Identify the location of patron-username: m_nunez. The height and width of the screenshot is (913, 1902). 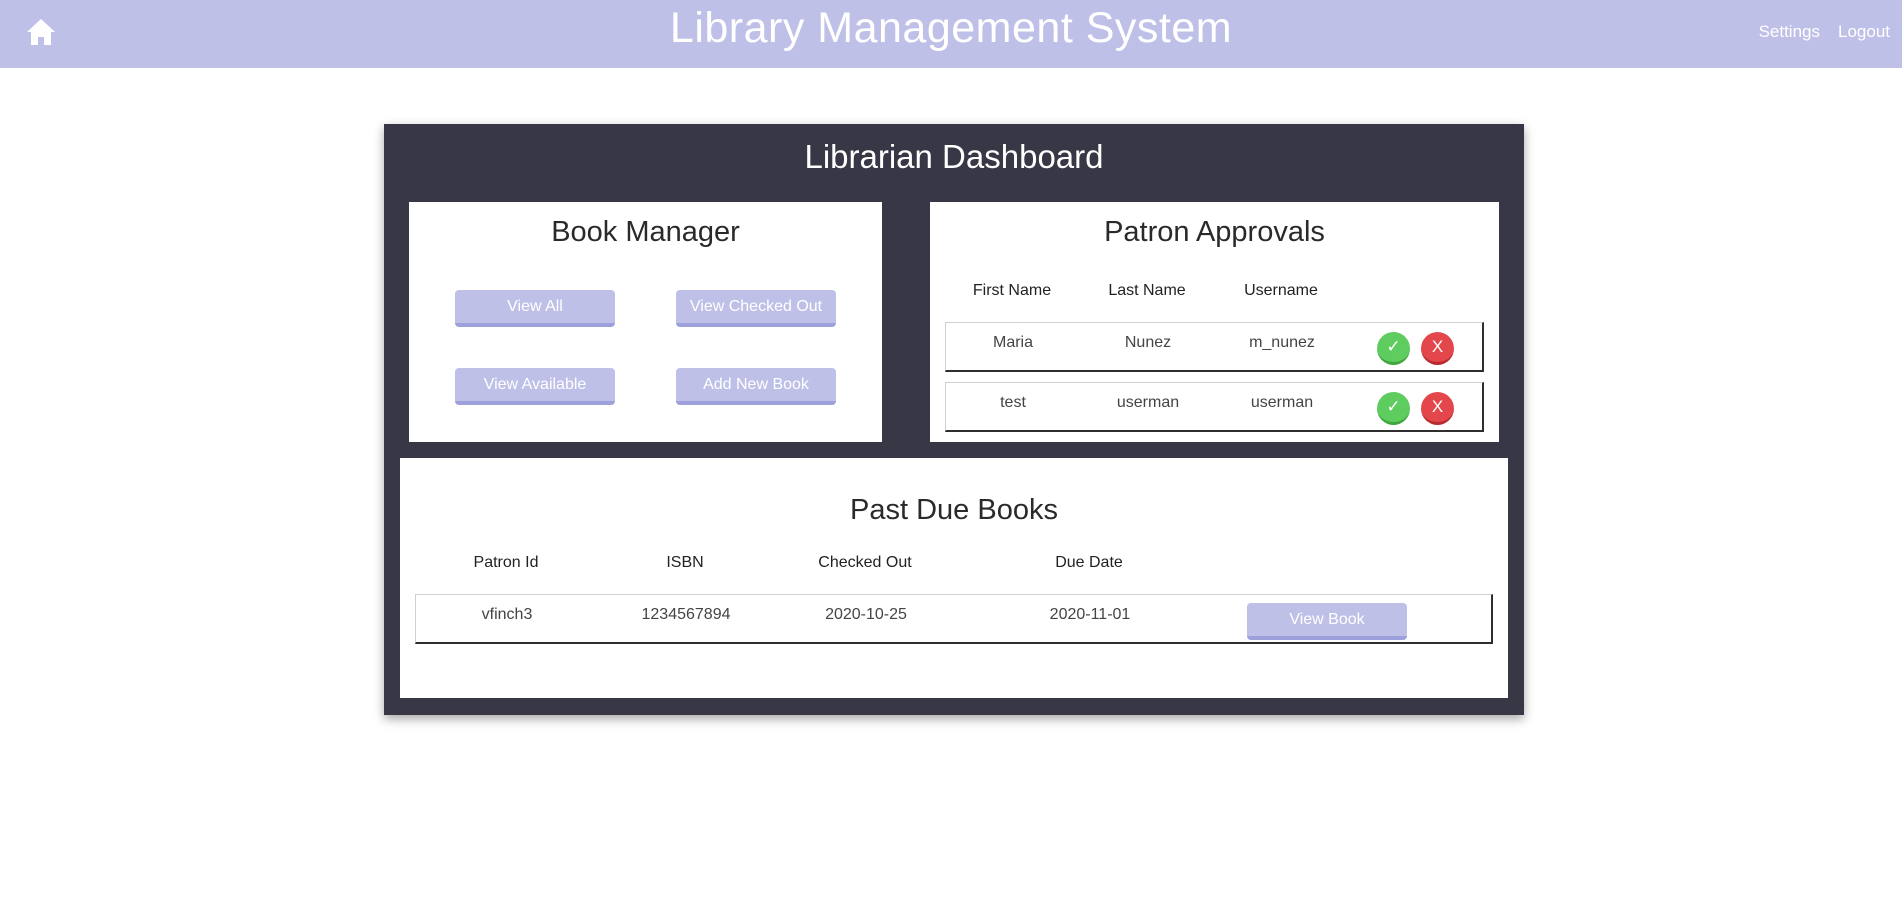
(1282, 342).